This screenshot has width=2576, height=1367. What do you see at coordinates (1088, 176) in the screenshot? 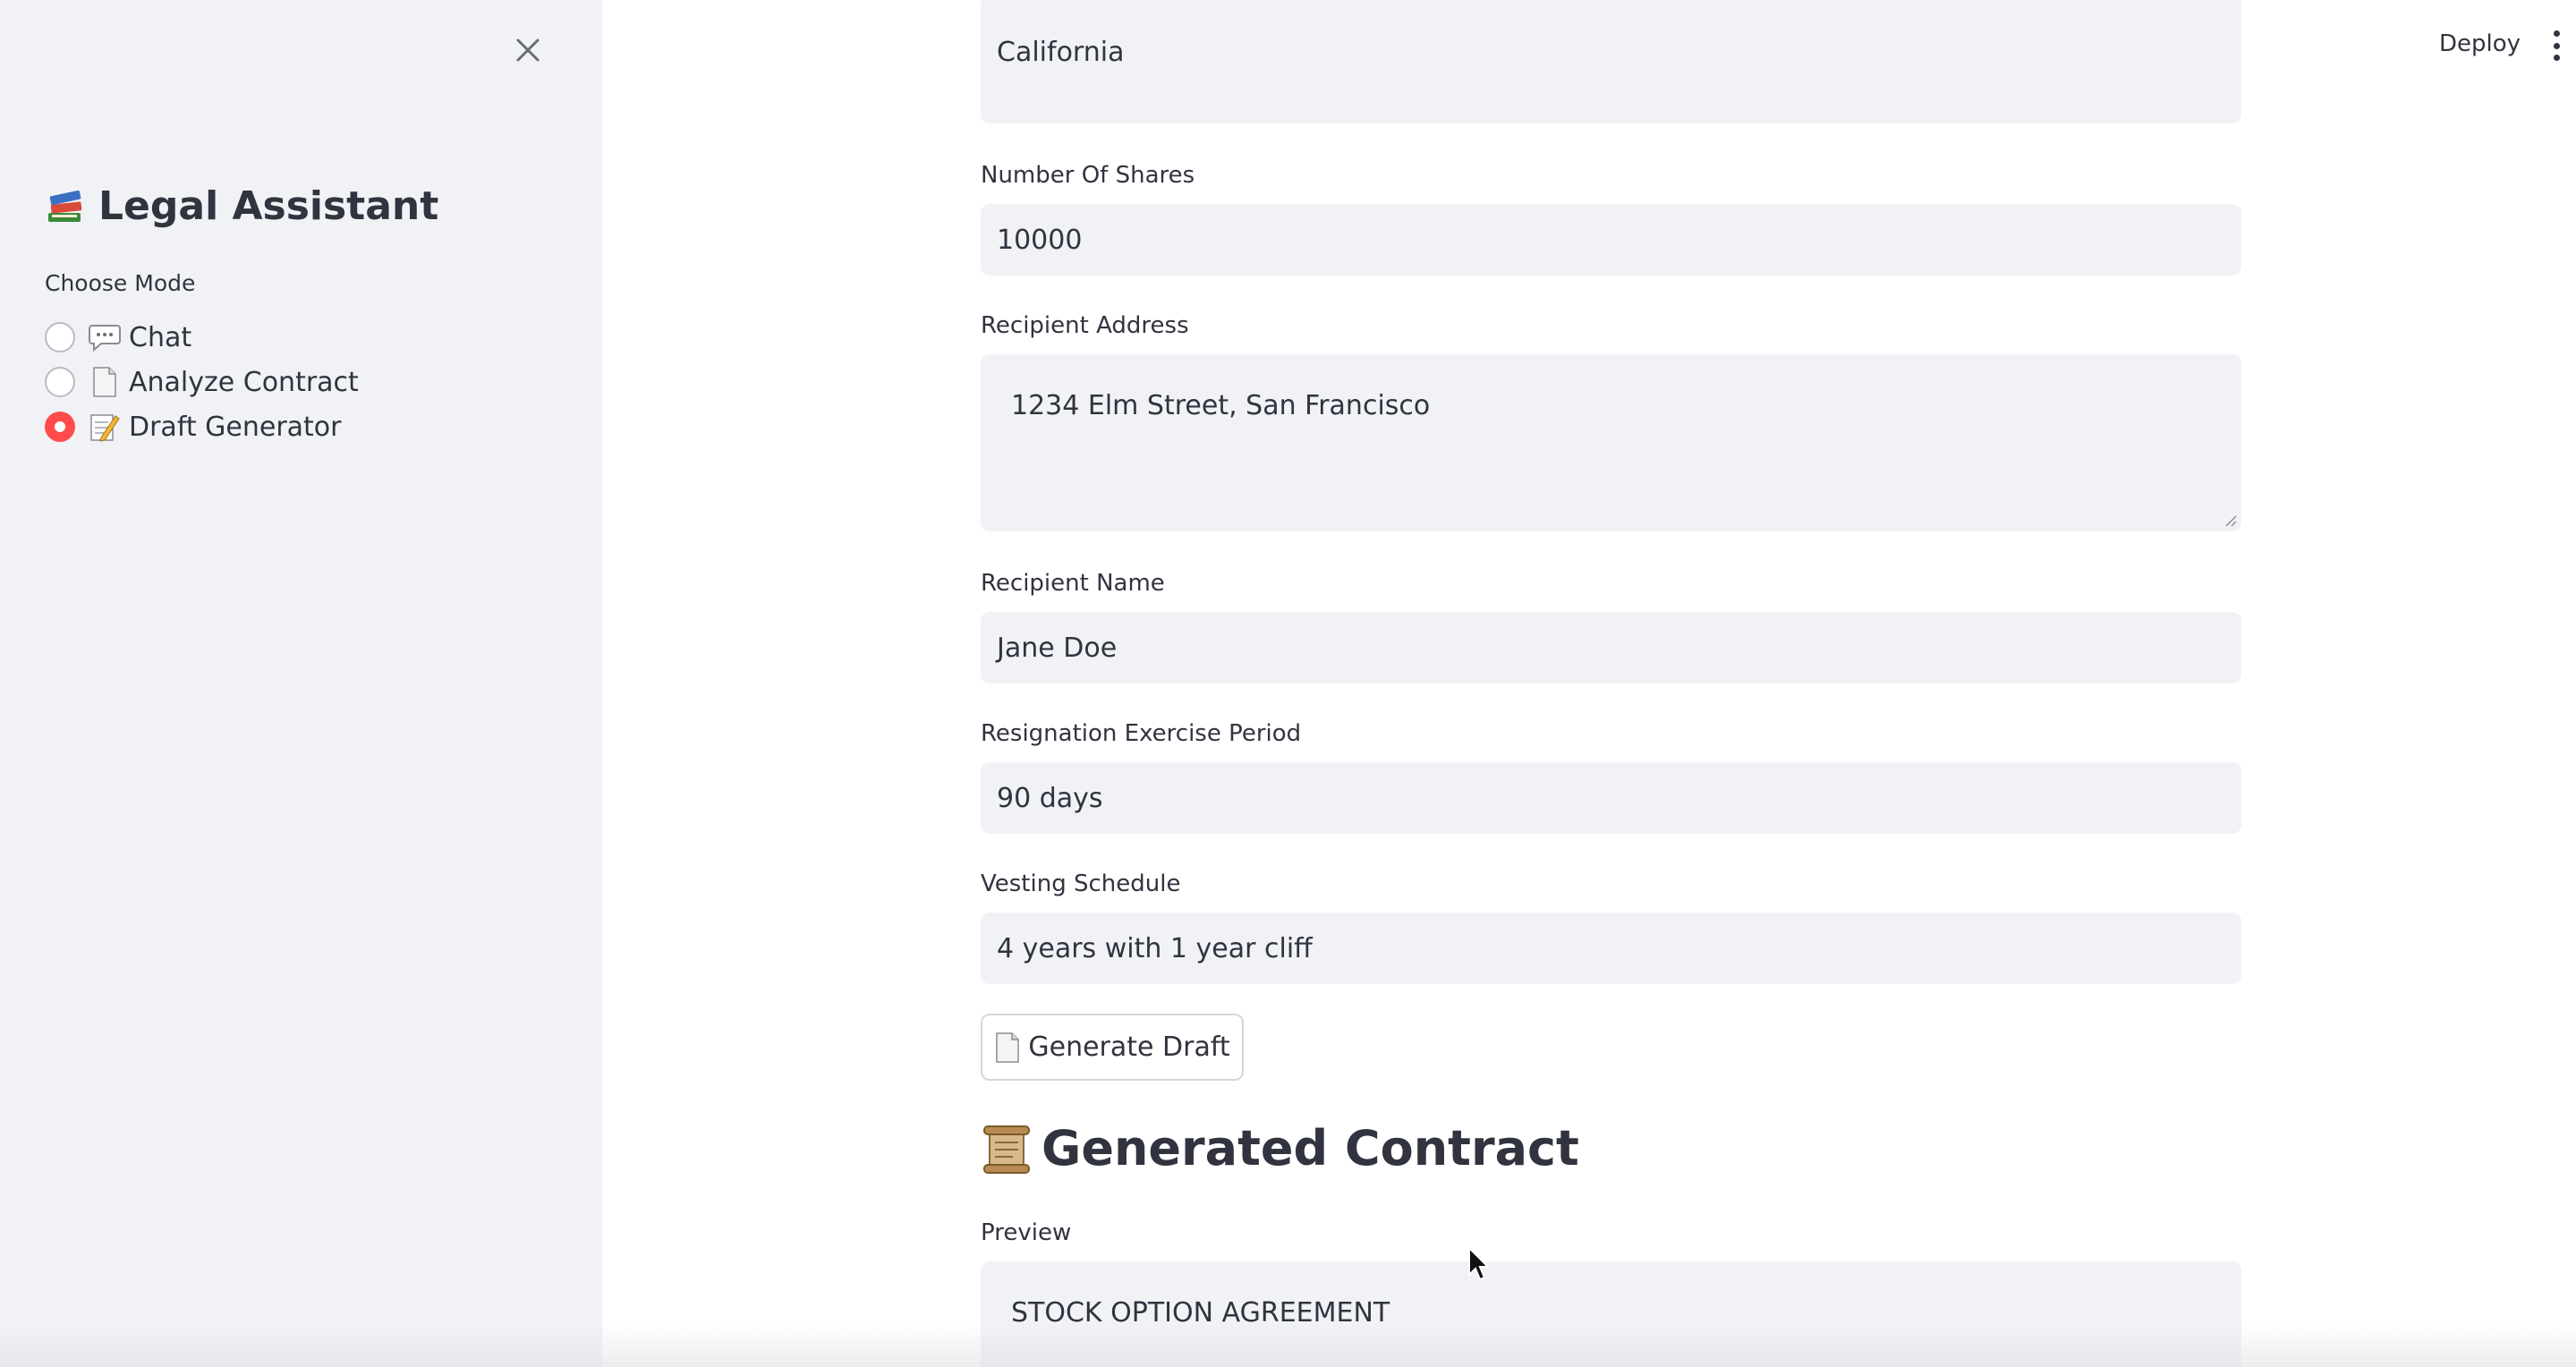
I see `shares-label: Number Of Shares` at bounding box center [1088, 176].